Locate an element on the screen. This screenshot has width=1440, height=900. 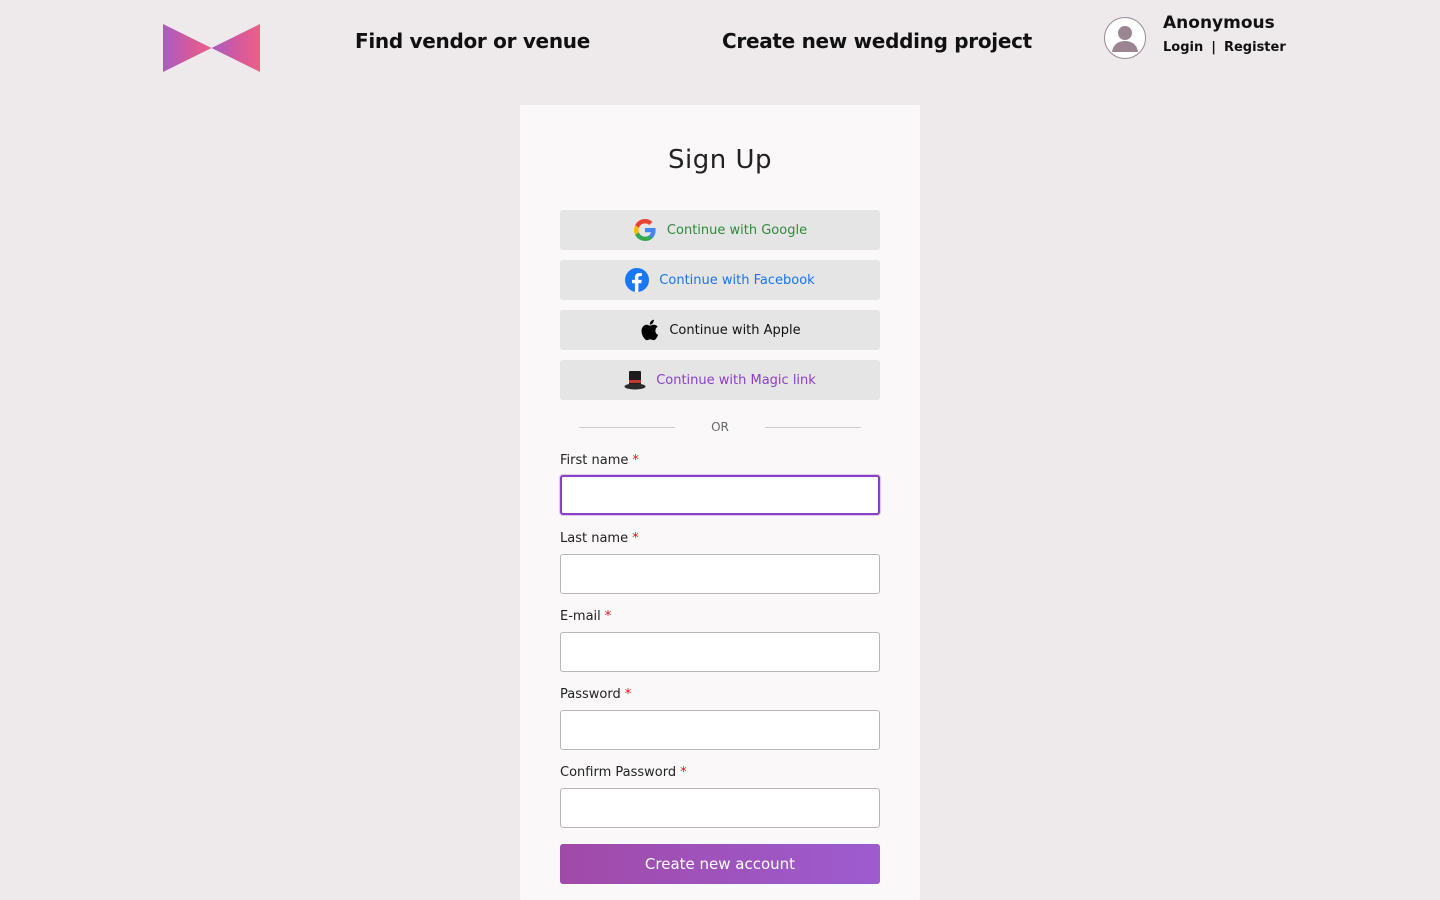
or-divider: OR is located at coordinates (720, 427).